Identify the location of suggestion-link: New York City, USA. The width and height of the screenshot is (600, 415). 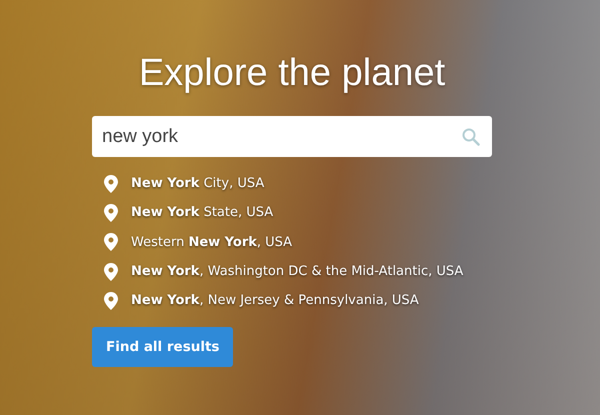
(197, 184).